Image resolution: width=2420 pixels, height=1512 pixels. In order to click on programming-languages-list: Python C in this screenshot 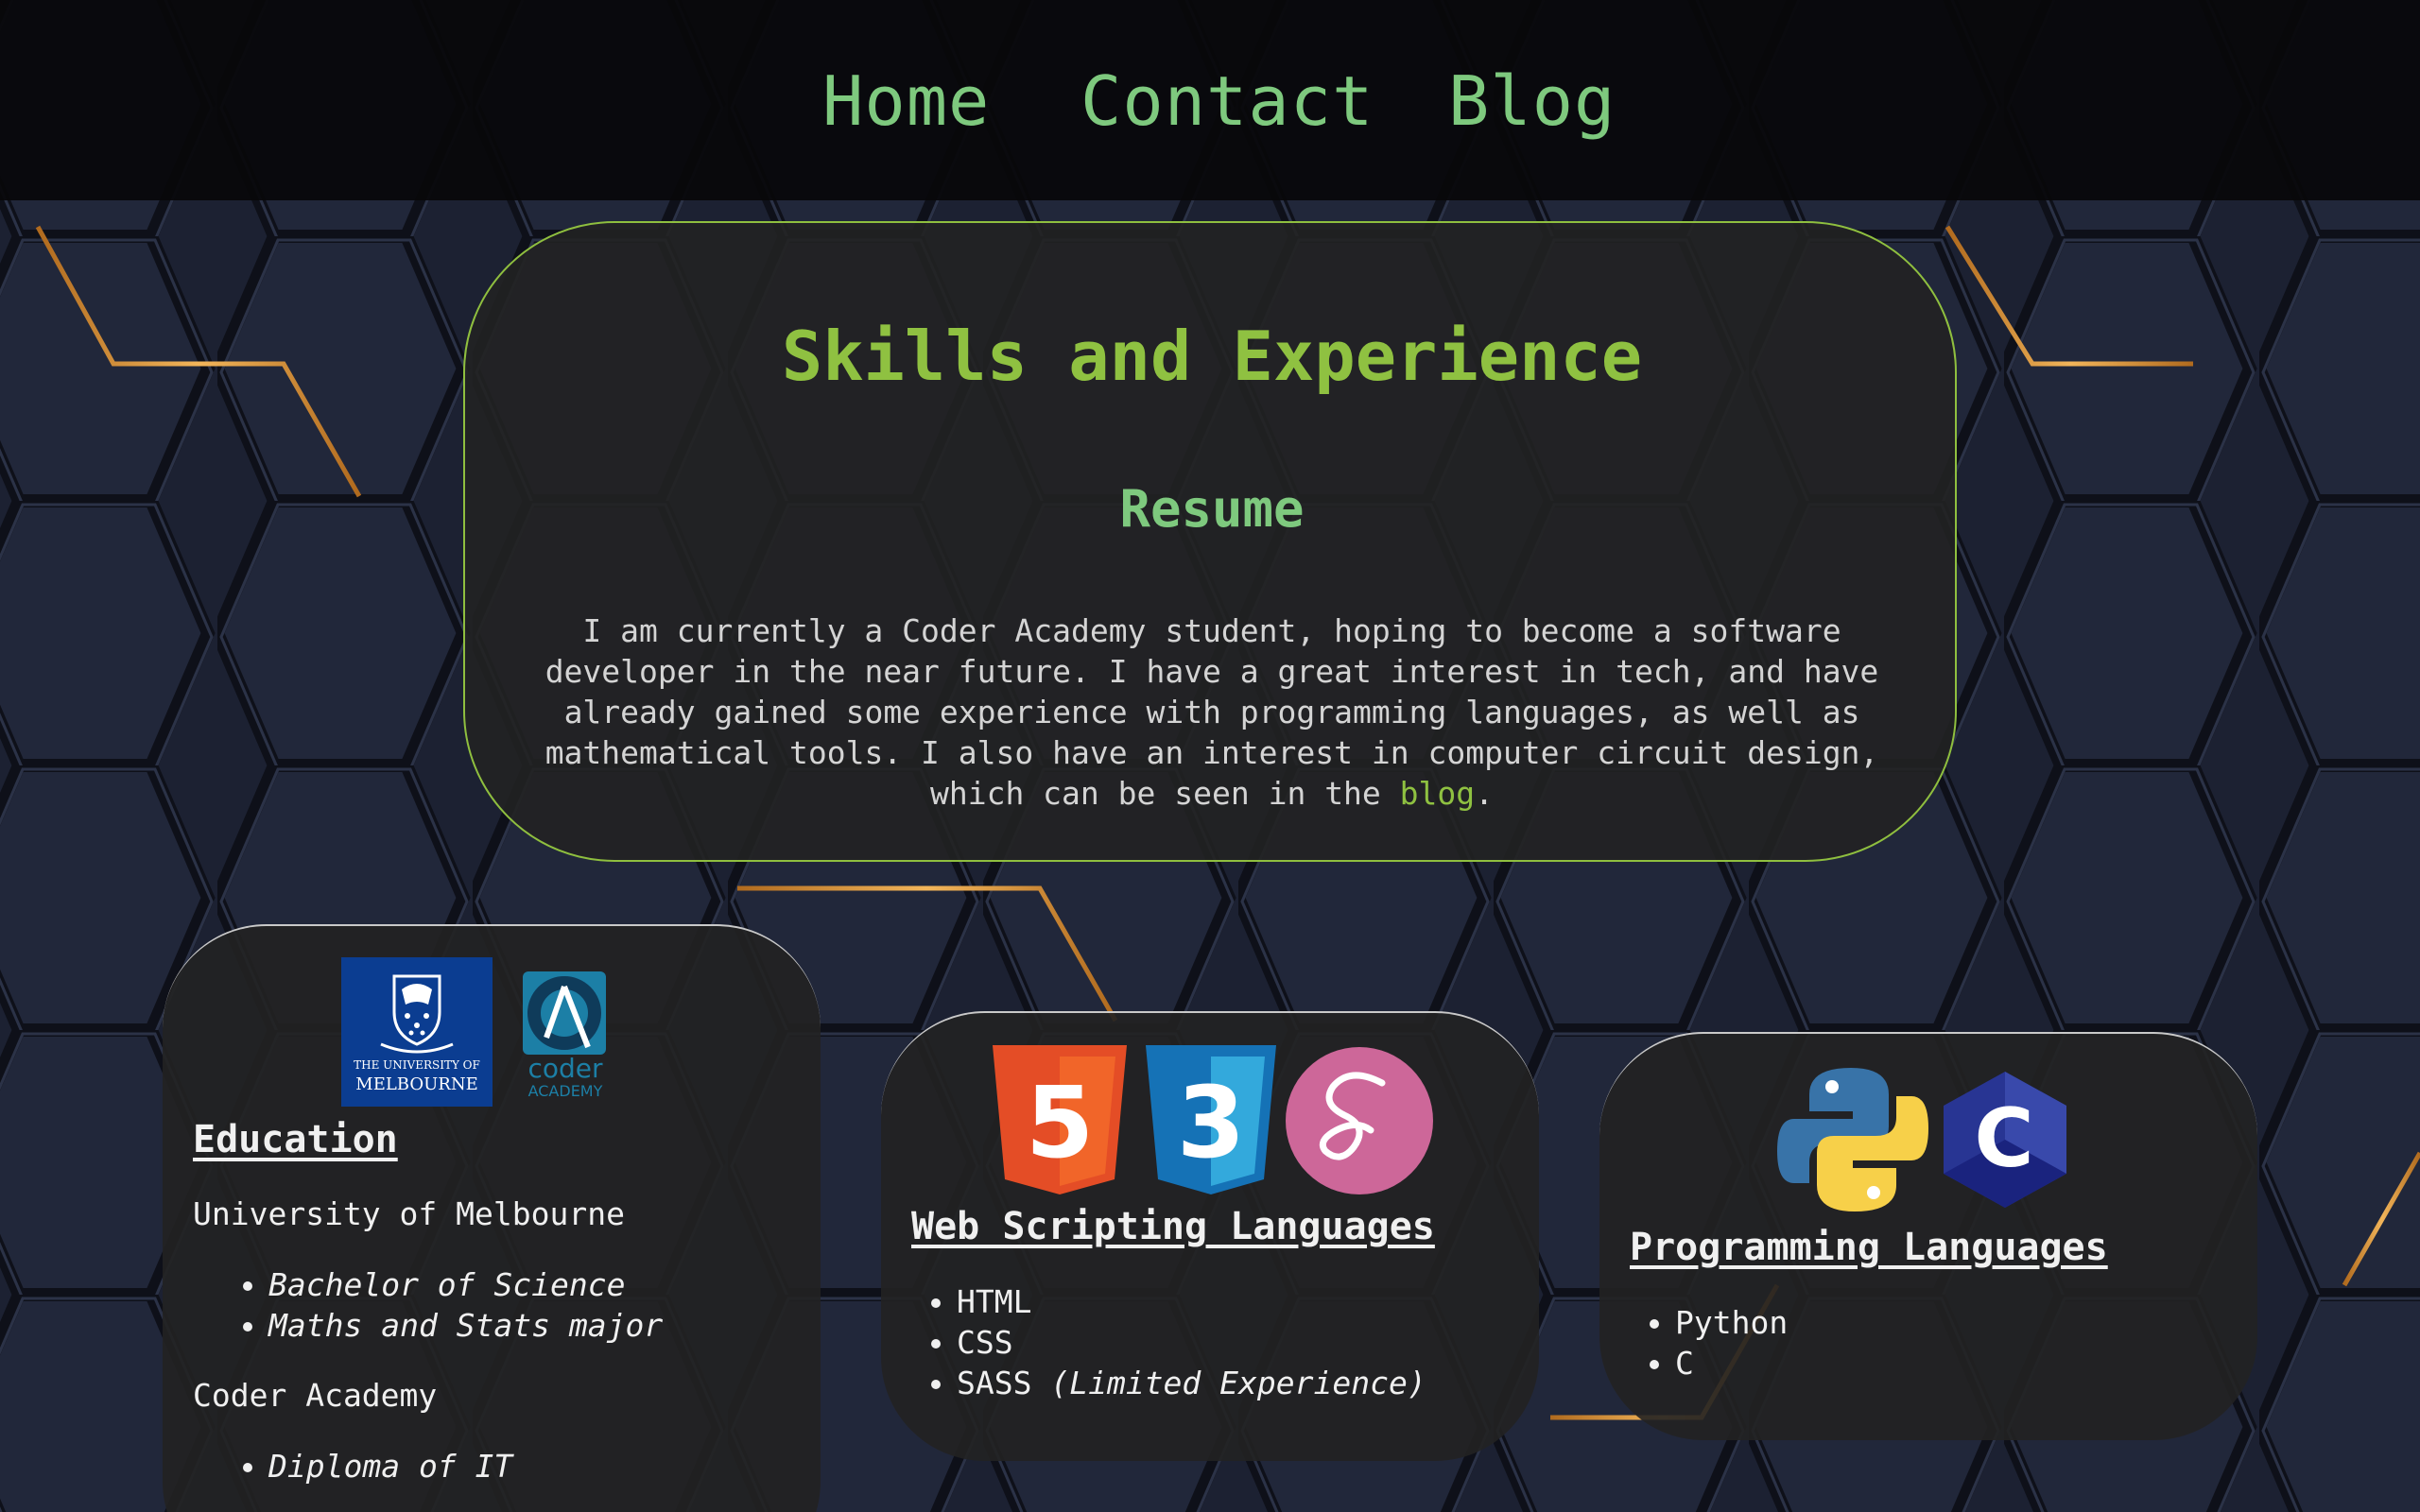, I will do `click(1715, 1342)`.